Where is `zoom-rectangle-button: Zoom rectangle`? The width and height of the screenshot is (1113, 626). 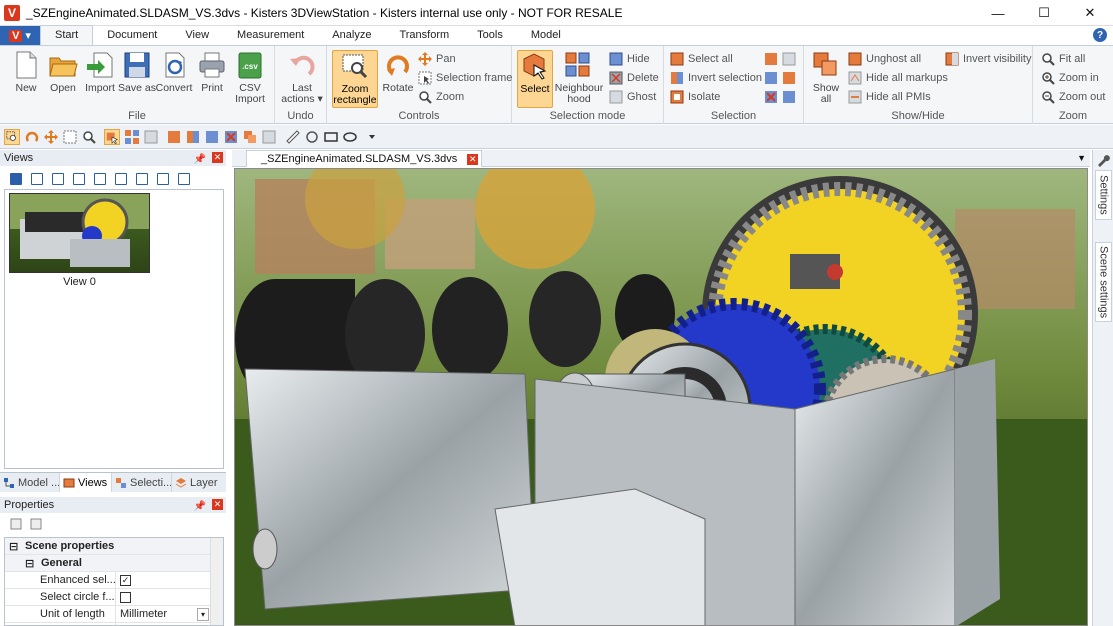 zoom-rectangle-button: Zoom rectangle is located at coordinates (355, 79).